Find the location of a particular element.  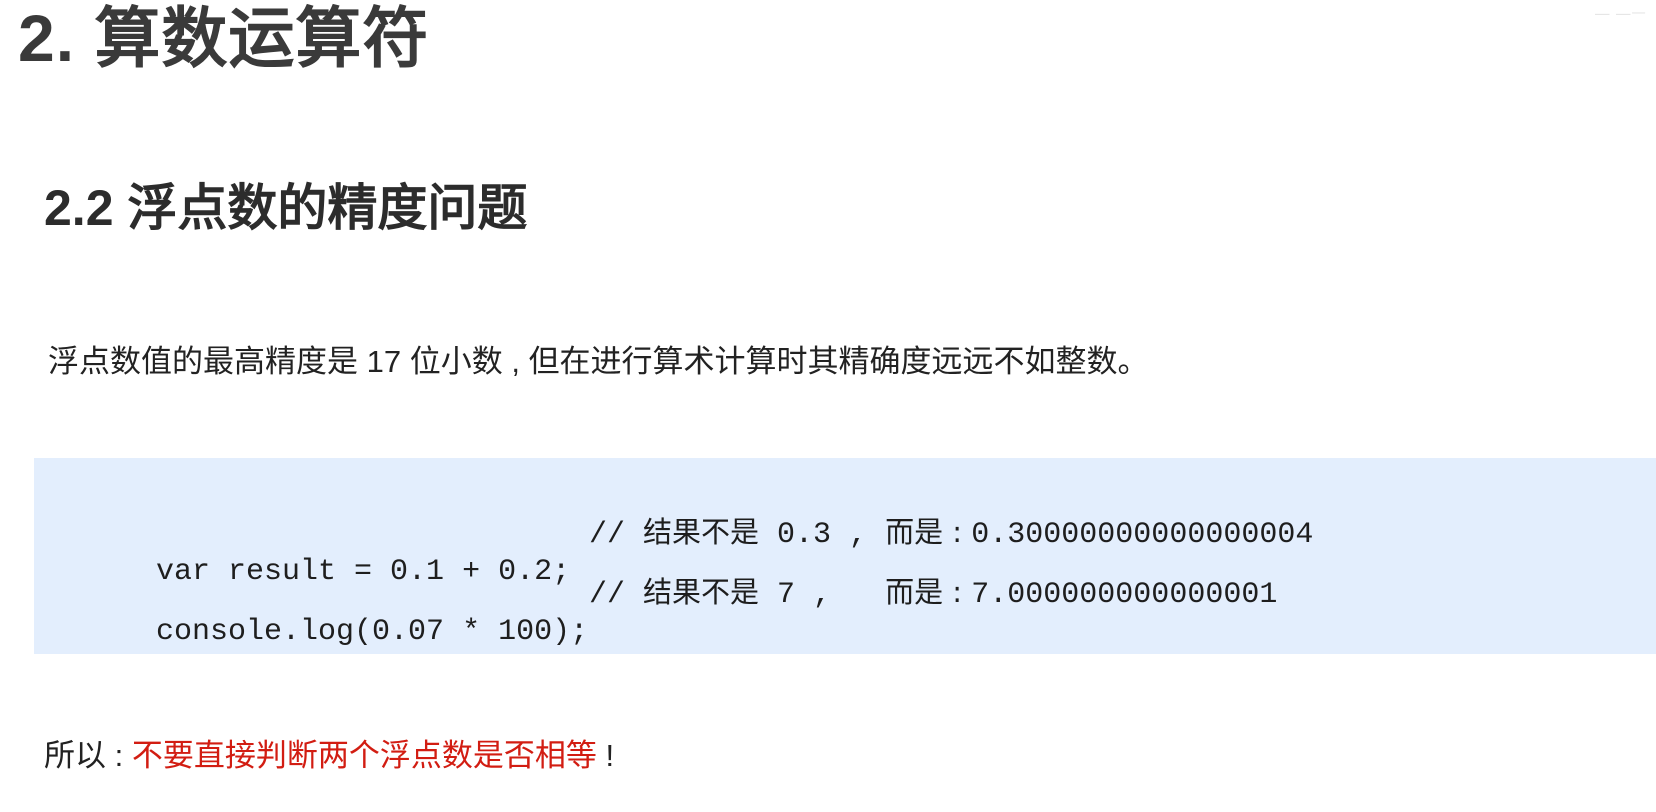

corner-watermark: — —ㅡ is located at coordinates (1620, 13).